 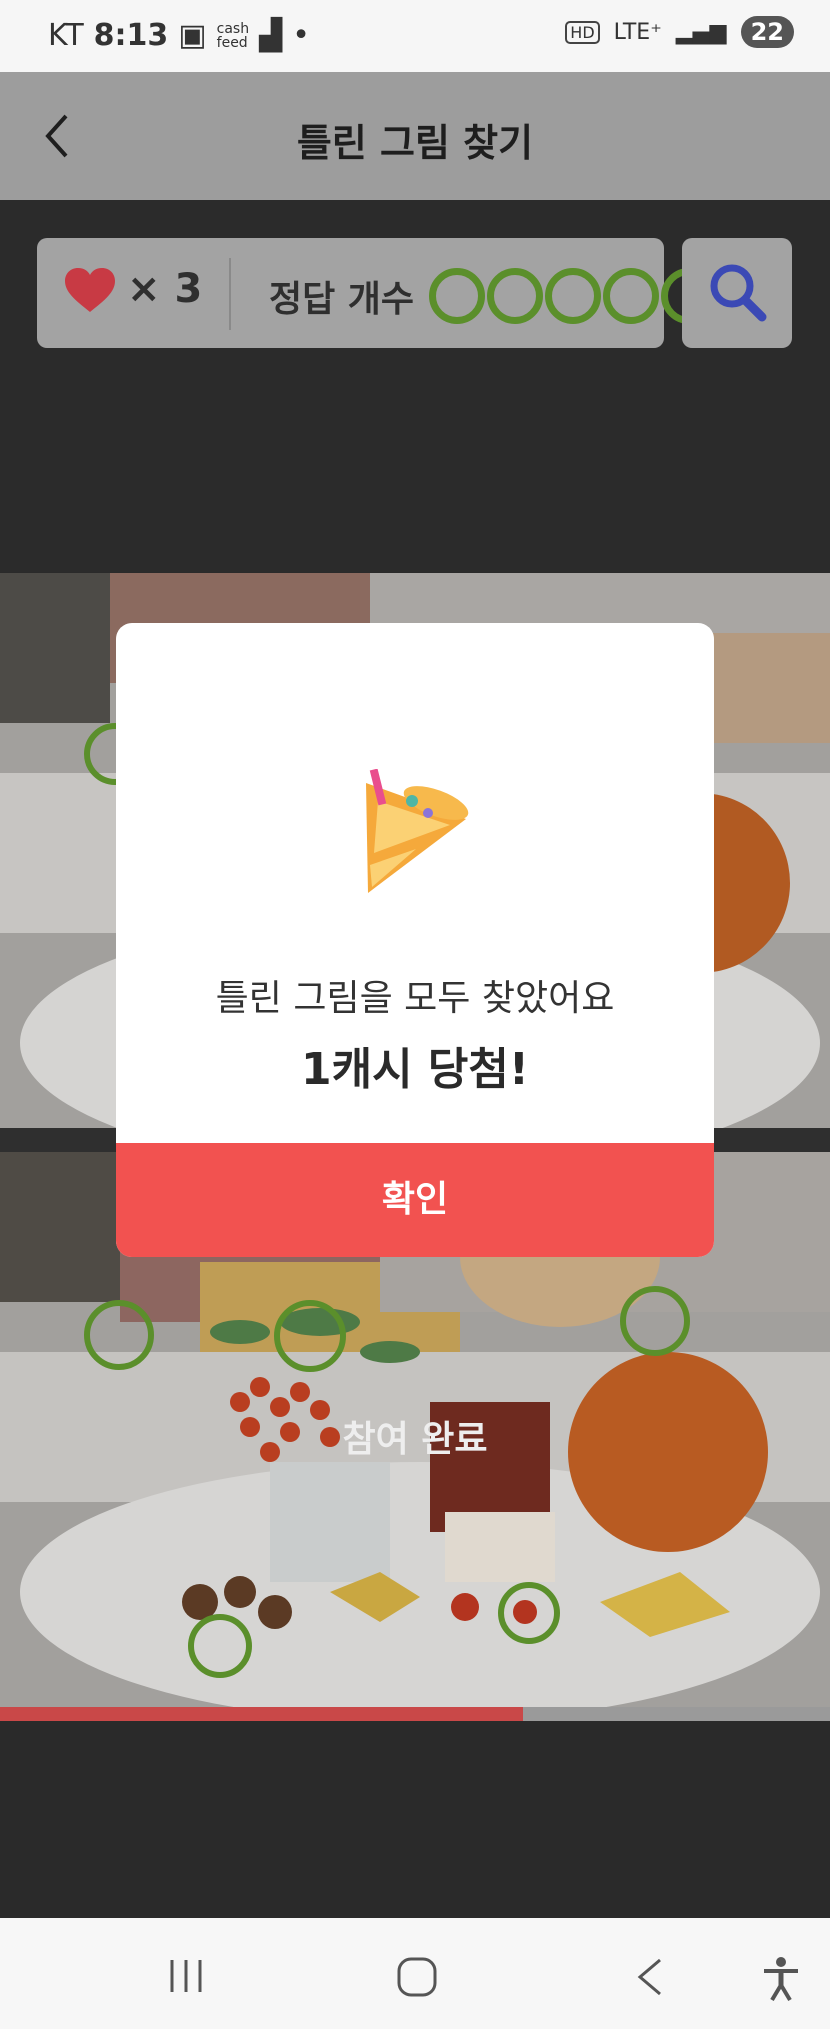 What do you see at coordinates (165, 289) in the screenshot?
I see `lives-count: × 3` at bounding box center [165, 289].